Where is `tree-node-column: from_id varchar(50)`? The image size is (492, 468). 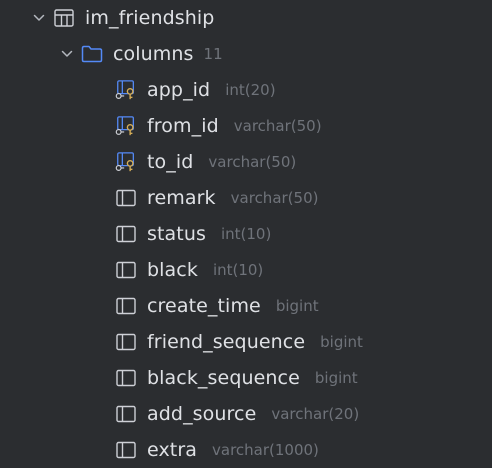 tree-node-column: from_id varchar(50) is located at coordinates (246, 126).